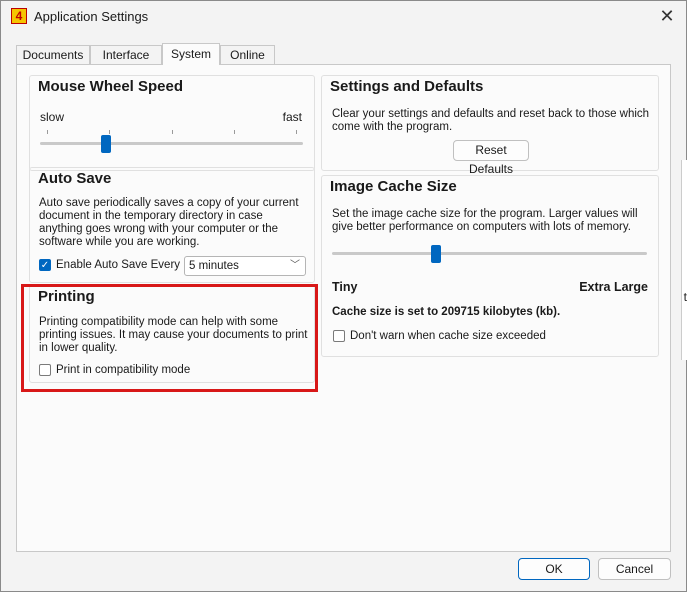 The height and width of the screenshot is (592, 687). Describe the element at coordinates (171, 143) in the screenshot. I see `mouse-wheel-slider-track` at that location.